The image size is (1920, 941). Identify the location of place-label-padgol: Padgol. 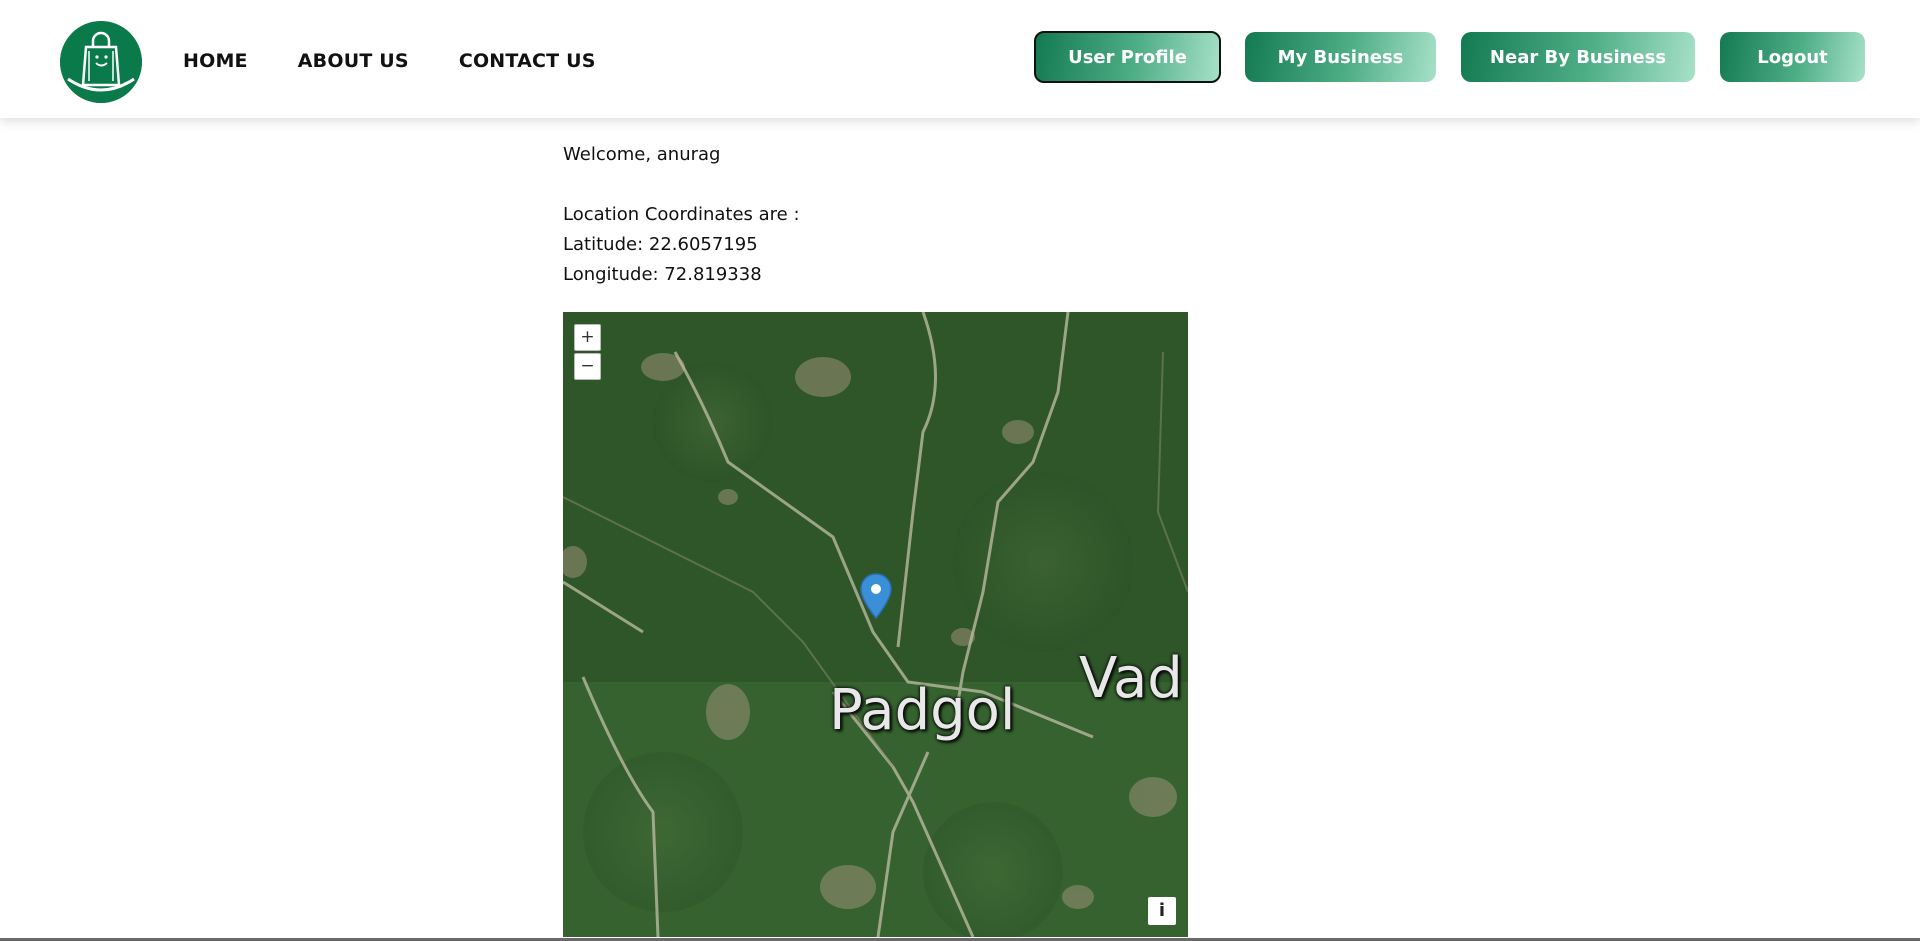
(922, 710).